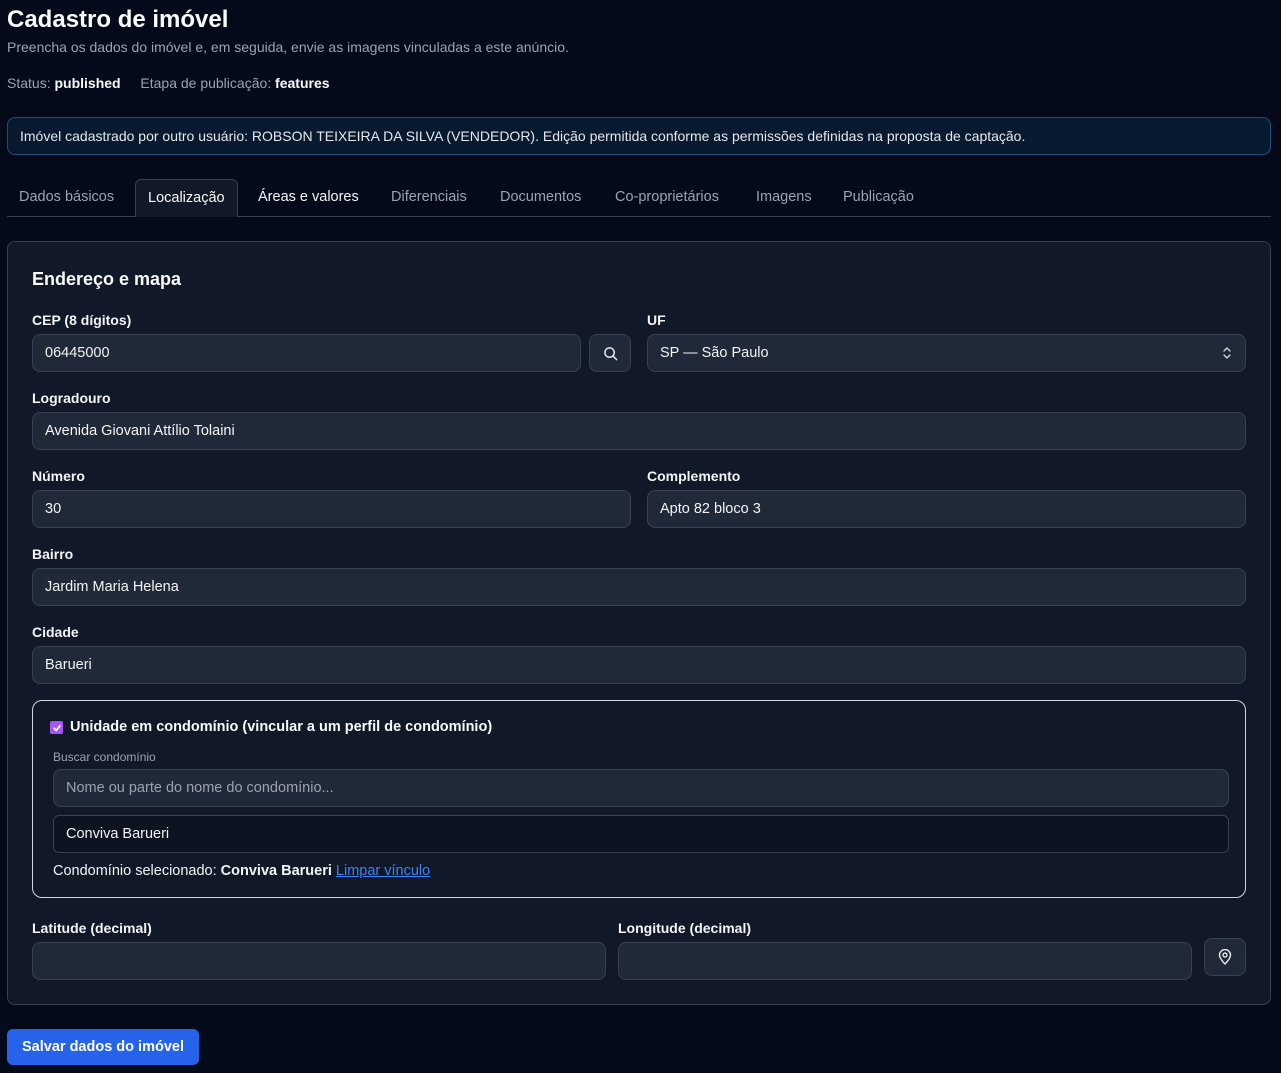 The width and height of the screenshot is (1281, 1073). Describe the element at coordinates (540, 197) in the screenshot. I see `tab-documentos: Documentos` at that location.